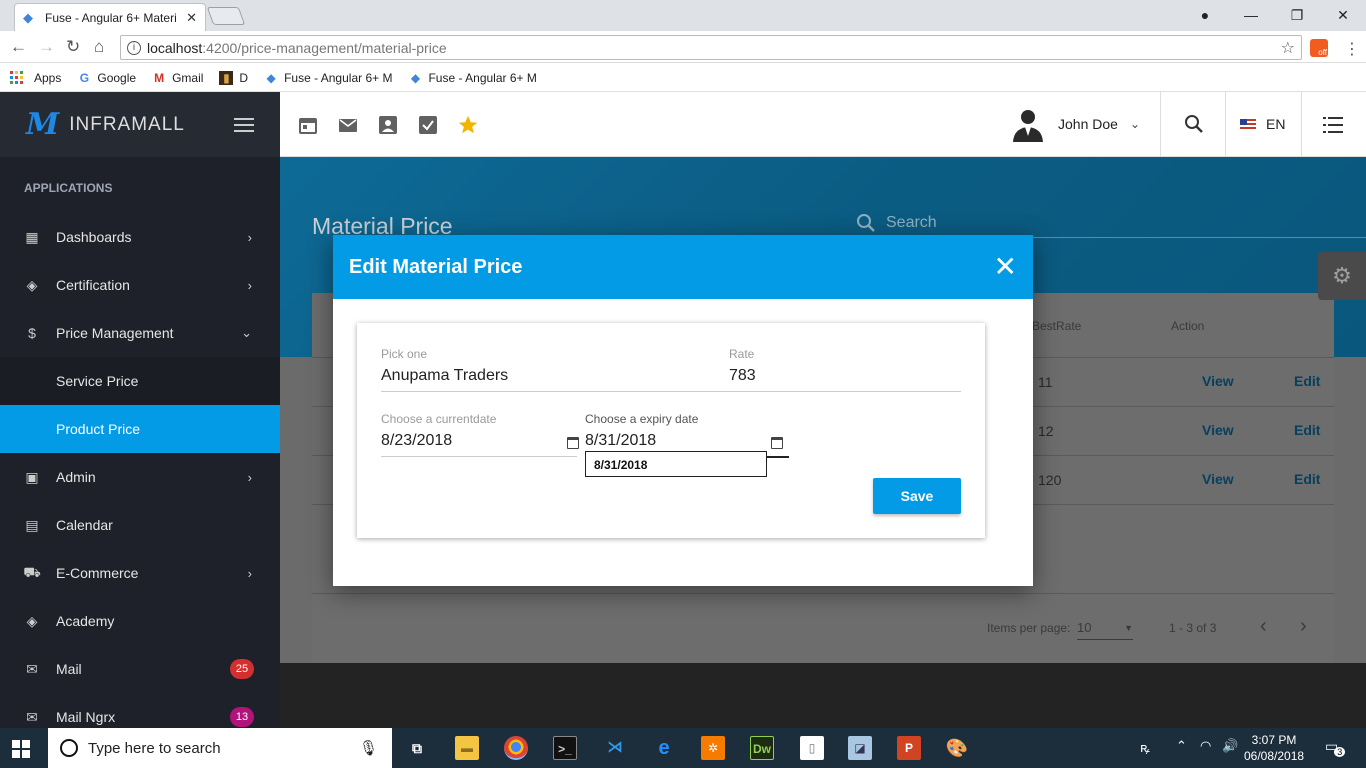 Image resolution: width=1366 pixels, height=768 pixels. I want to click on document-icon: ▯, so click(812, 748).